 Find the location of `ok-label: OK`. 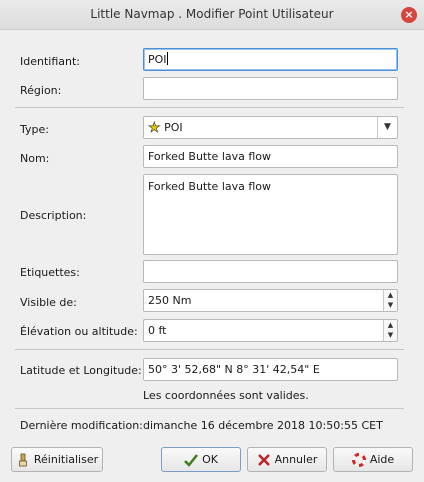

ok-label: OK is located at coordinates (210, 459).